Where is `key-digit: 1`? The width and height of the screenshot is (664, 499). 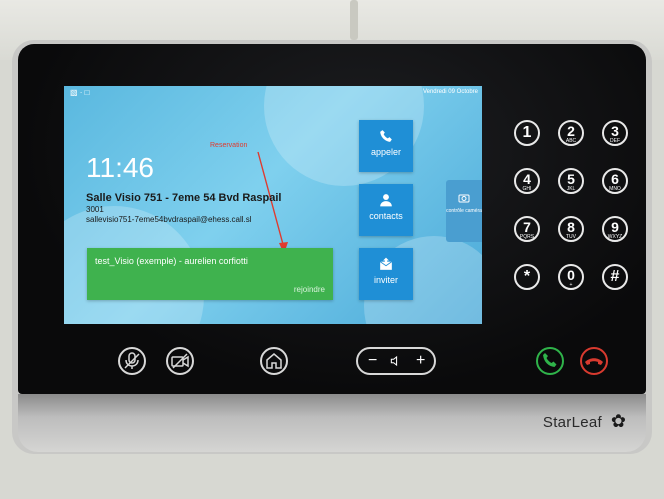 key-digit: 1 is located at coordinates (527, 132).